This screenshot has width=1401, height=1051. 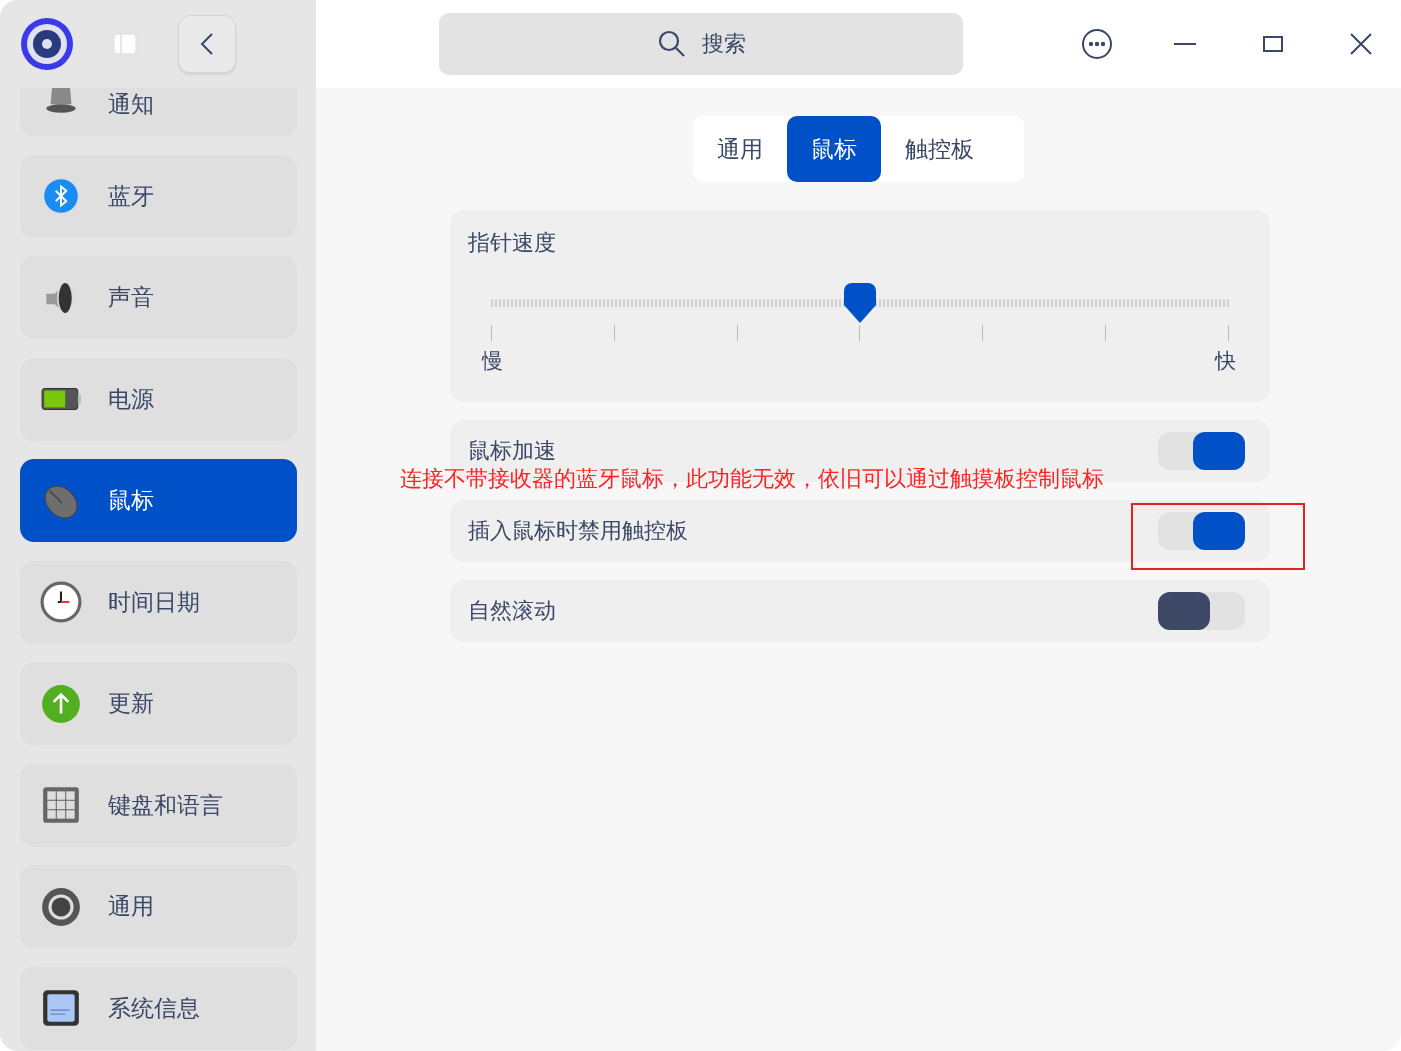 What do you see at coordinates (1097, 44) in the screenshot?
I see `more-icon` at bounding box center [1097, 44].